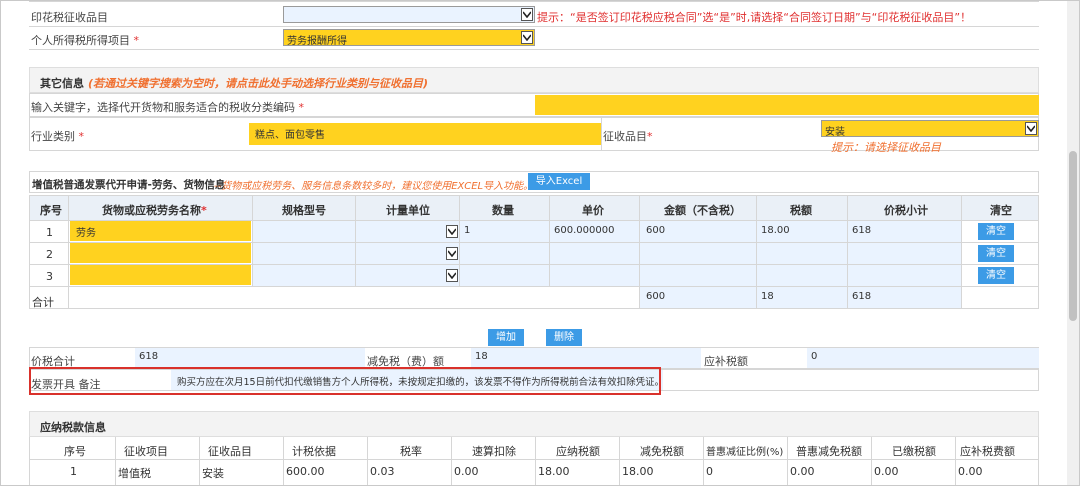 This screenshot has width=1080, height=486. I want to click on stamp-tax-label: 印花税征收品目, so click(69, 17).